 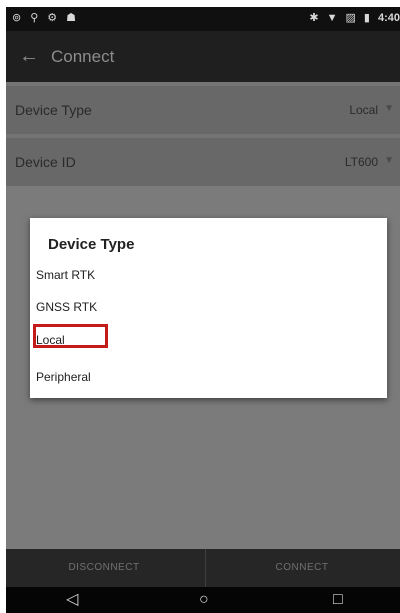 I want to click on device-id-label: Device ID, so click(x=45, y=162).